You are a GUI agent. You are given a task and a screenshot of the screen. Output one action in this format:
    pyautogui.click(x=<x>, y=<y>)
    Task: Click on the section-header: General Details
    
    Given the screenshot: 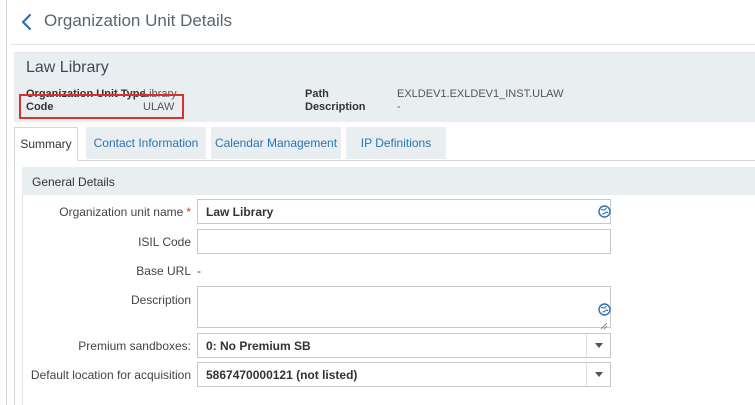 What is the action you would take?
    pyautogui.click(x=388, y=181)
    